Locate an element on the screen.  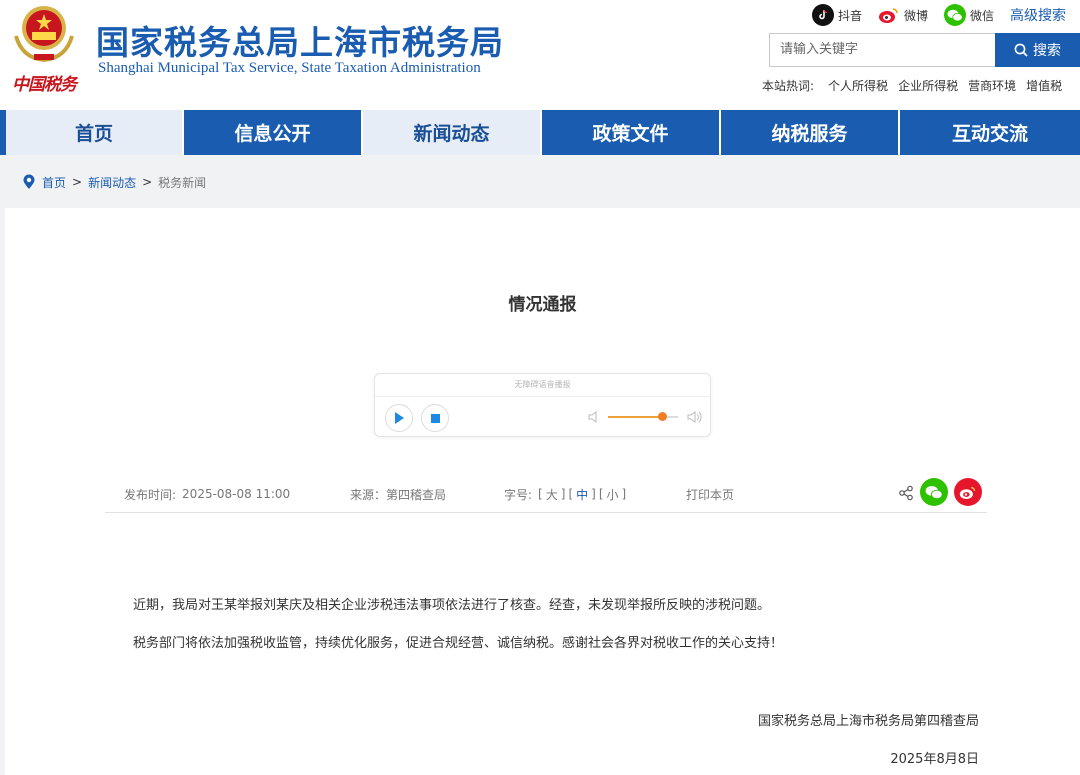
share-weibo-button is located at coordinates (968, 492).